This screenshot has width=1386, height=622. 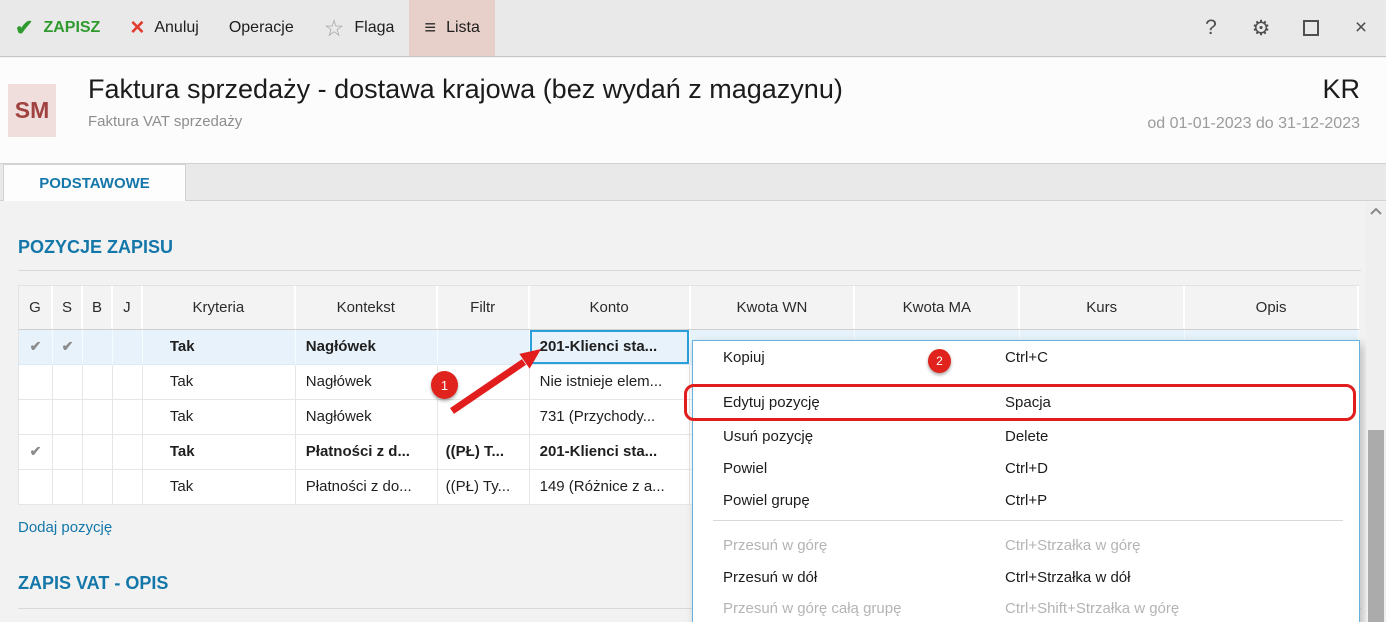 I want to click on menu-item-shortcut: Ctrl+Shift+Strzałka w górę, so click(x=1092, y=608).